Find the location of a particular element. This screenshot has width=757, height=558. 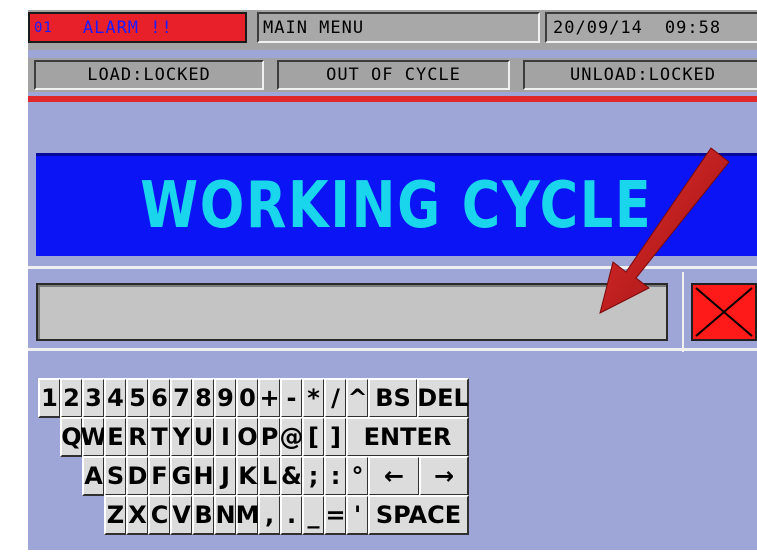

status-bar: LOAD:LOCKED OUT OF CYCLE UNLOAD:LOCKED is located at coordinates (392, 75).